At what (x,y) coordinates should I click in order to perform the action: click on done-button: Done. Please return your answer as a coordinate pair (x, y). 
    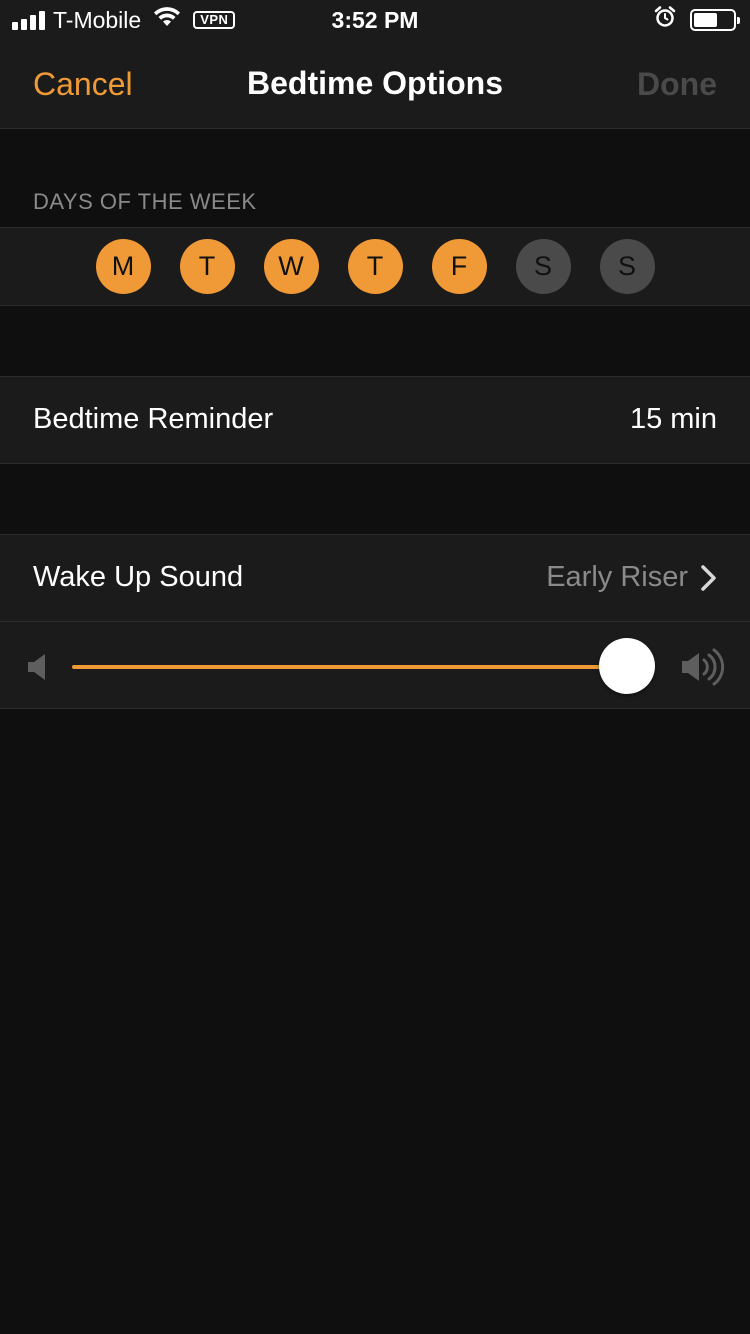
    Looking at the image, I should click on (677, 84).